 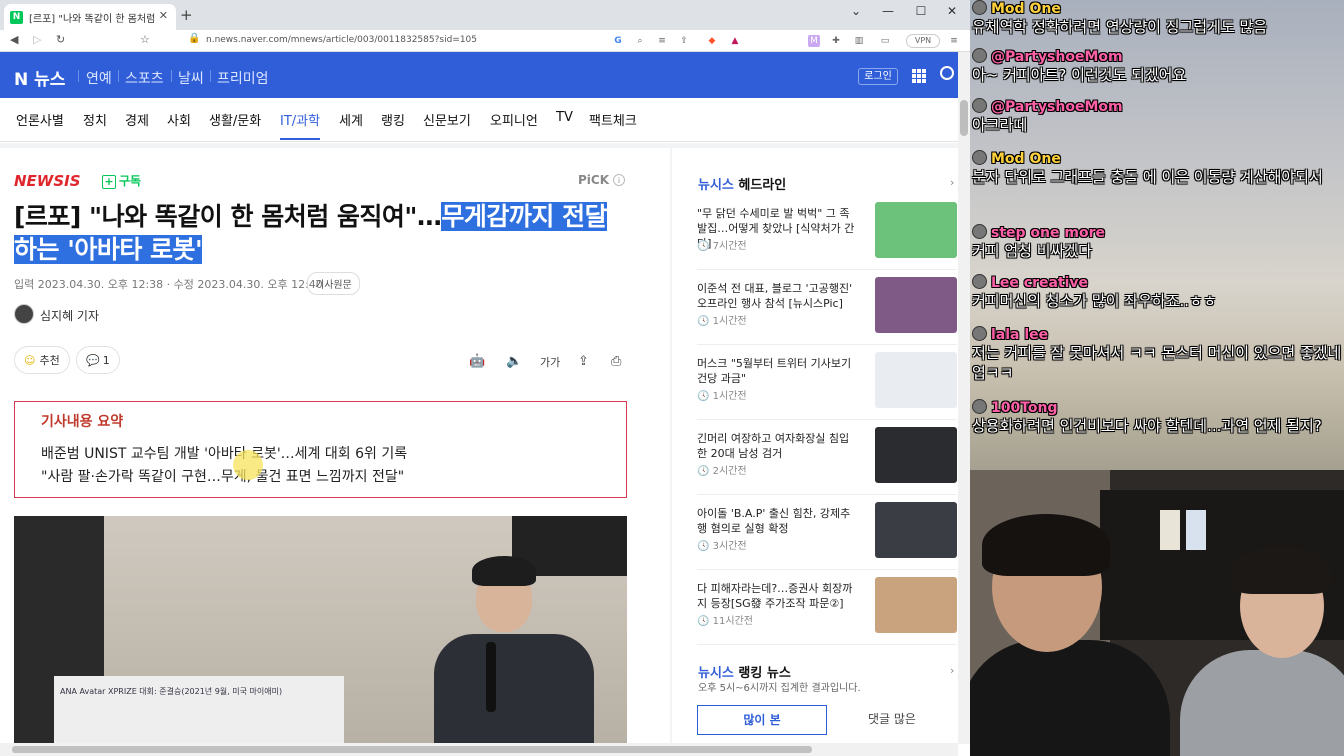 I want to click on username-text: Mod One, so click(x=1026, y=159).